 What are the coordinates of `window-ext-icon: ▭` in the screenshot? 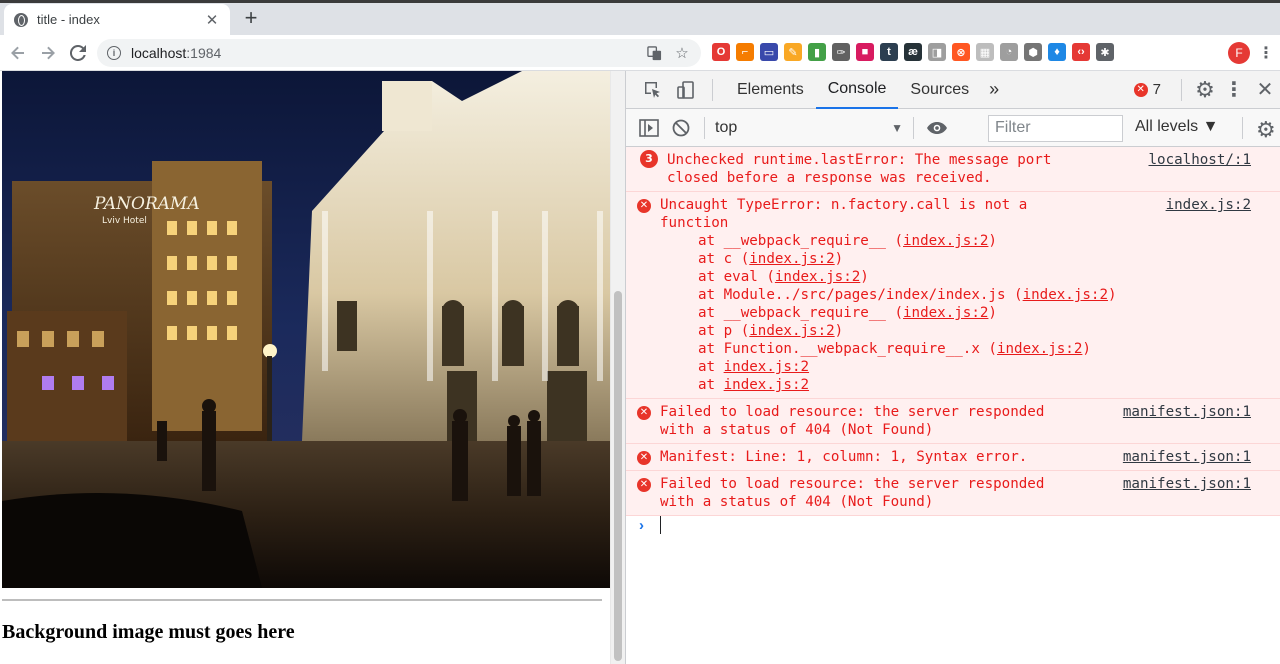 It's located at (769, 52).